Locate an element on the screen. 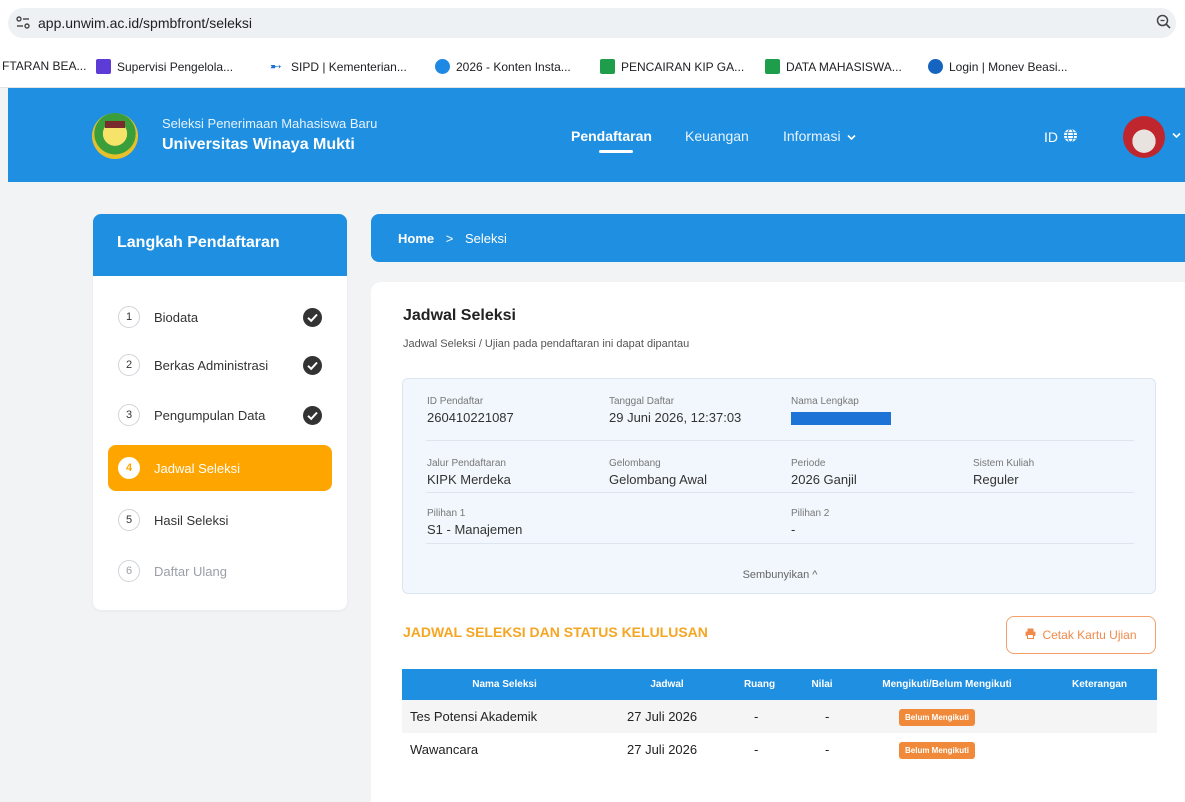 This screenshot has height=802, width=1185. language-switcher: ID is located at coordinates (1061, 137).